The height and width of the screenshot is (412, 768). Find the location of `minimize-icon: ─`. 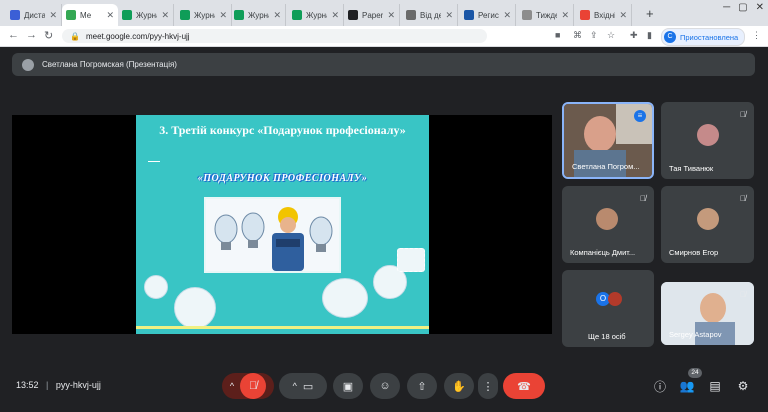

minimize-icon: ─ is located at coordinates (726, 7).